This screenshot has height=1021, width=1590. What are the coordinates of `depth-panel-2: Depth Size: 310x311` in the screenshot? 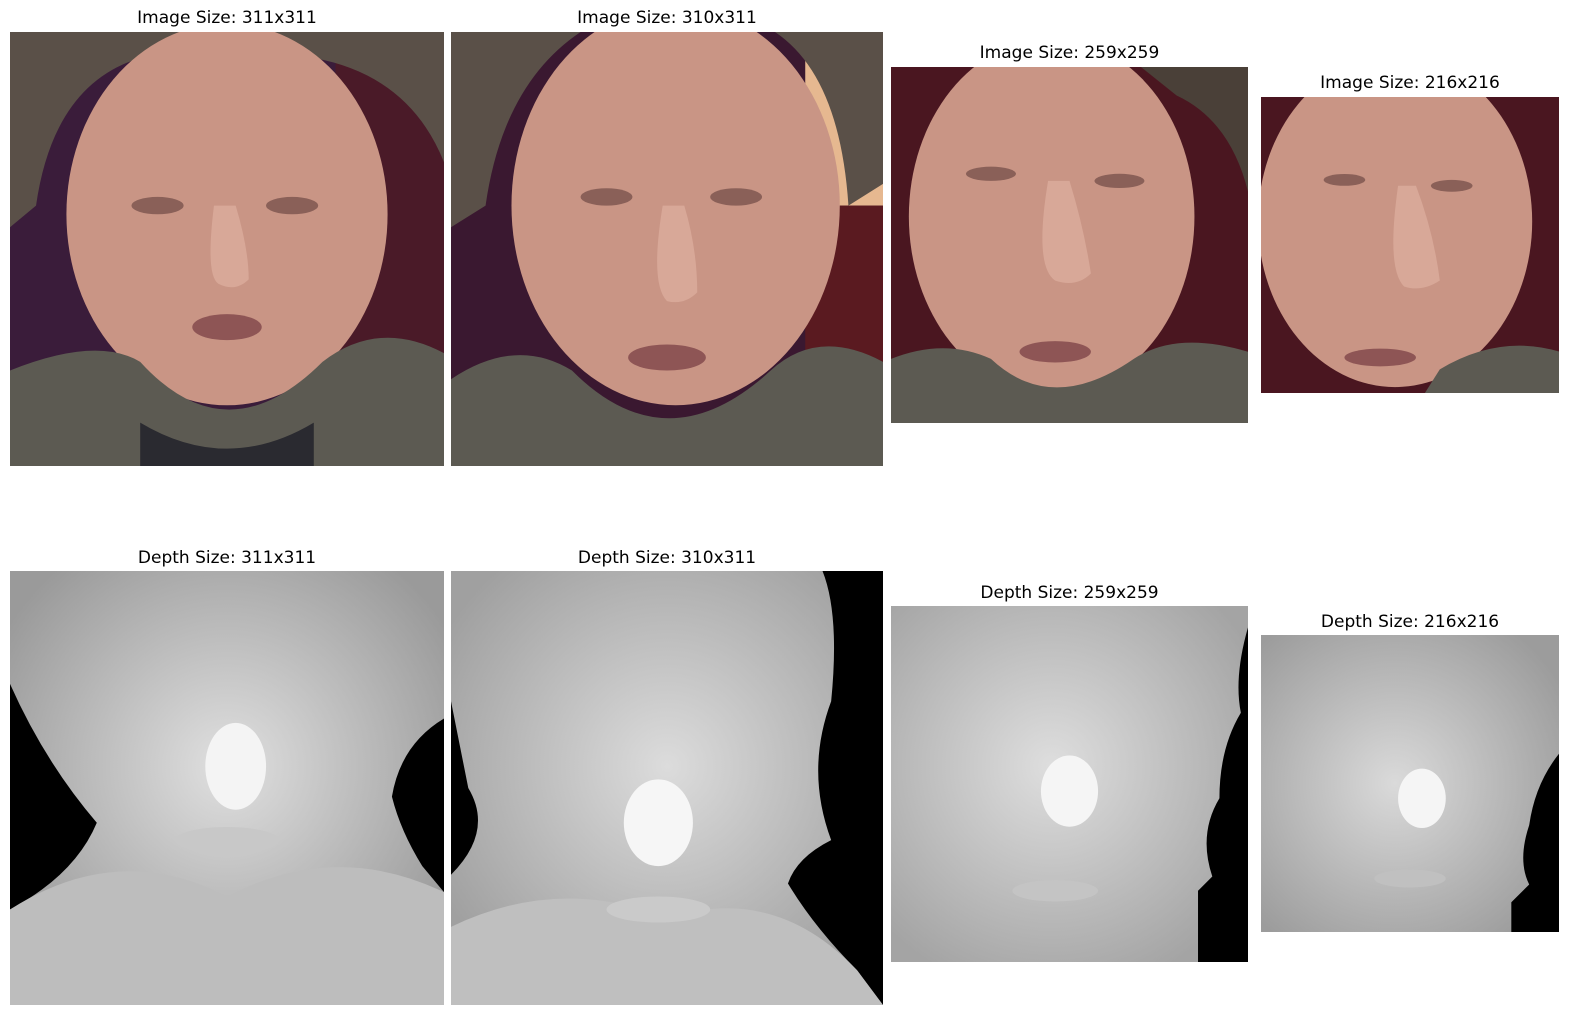 It's located at (667, 775).